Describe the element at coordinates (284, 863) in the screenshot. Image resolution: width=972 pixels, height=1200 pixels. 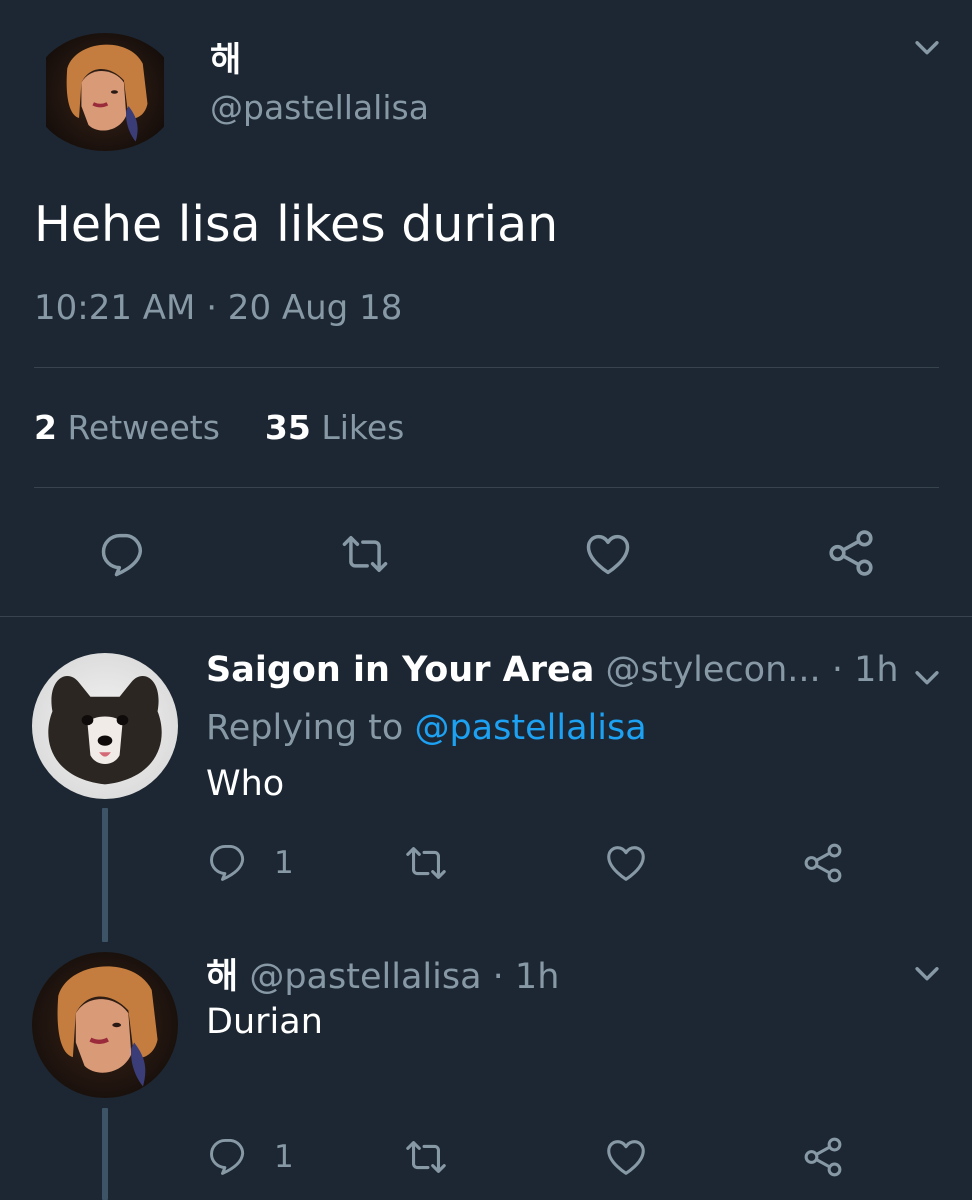
I see `reply-1-reply-count: 1` at that location.